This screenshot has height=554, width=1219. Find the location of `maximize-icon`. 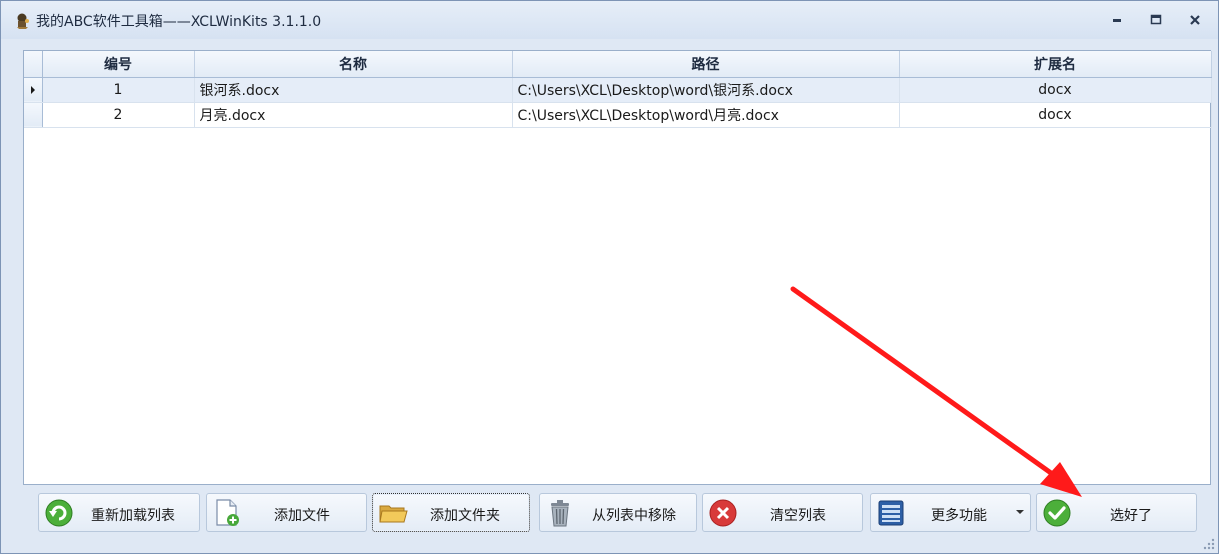

maximize-icon is located at coordinates (1156, 19).